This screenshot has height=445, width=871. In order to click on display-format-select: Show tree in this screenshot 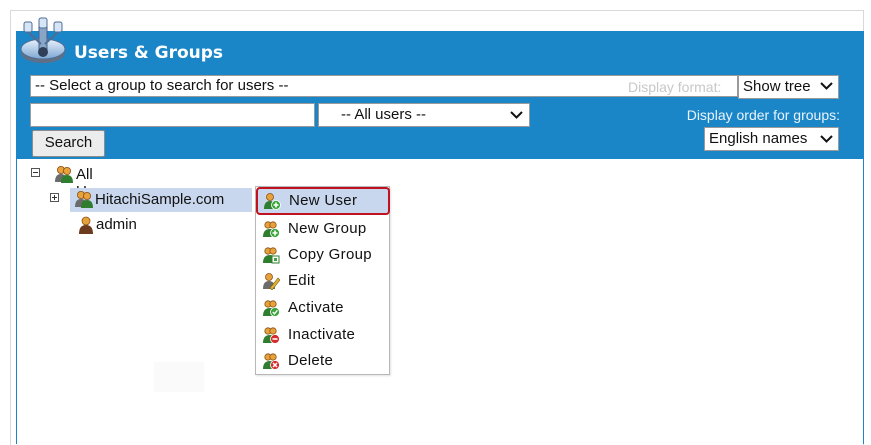, I will do `click(788, 87)`.